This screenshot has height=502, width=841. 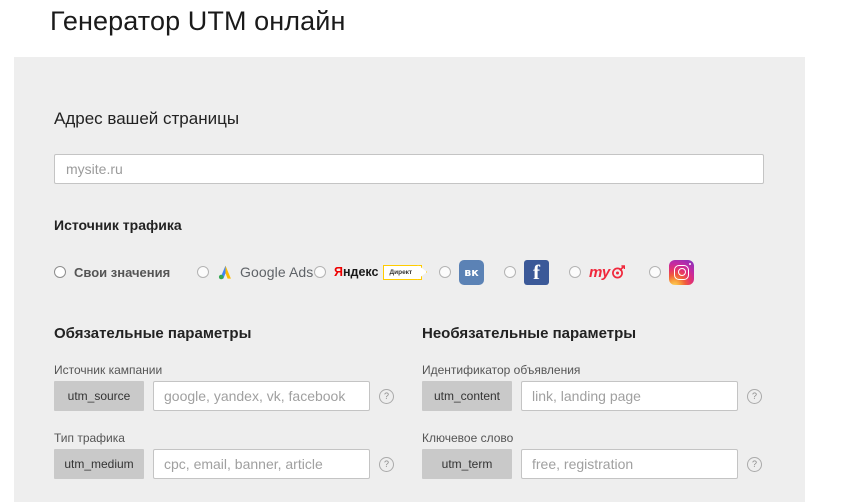 I want to click on url-section-heading: Адрес вашей страницы, so click(x=147, y=118).